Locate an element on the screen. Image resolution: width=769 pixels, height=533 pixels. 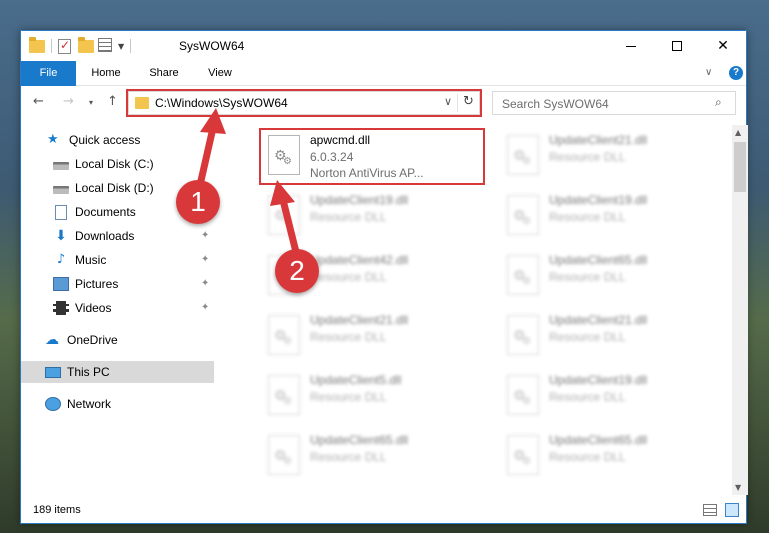
annotation-arrows is located at coordinates (248, 180).